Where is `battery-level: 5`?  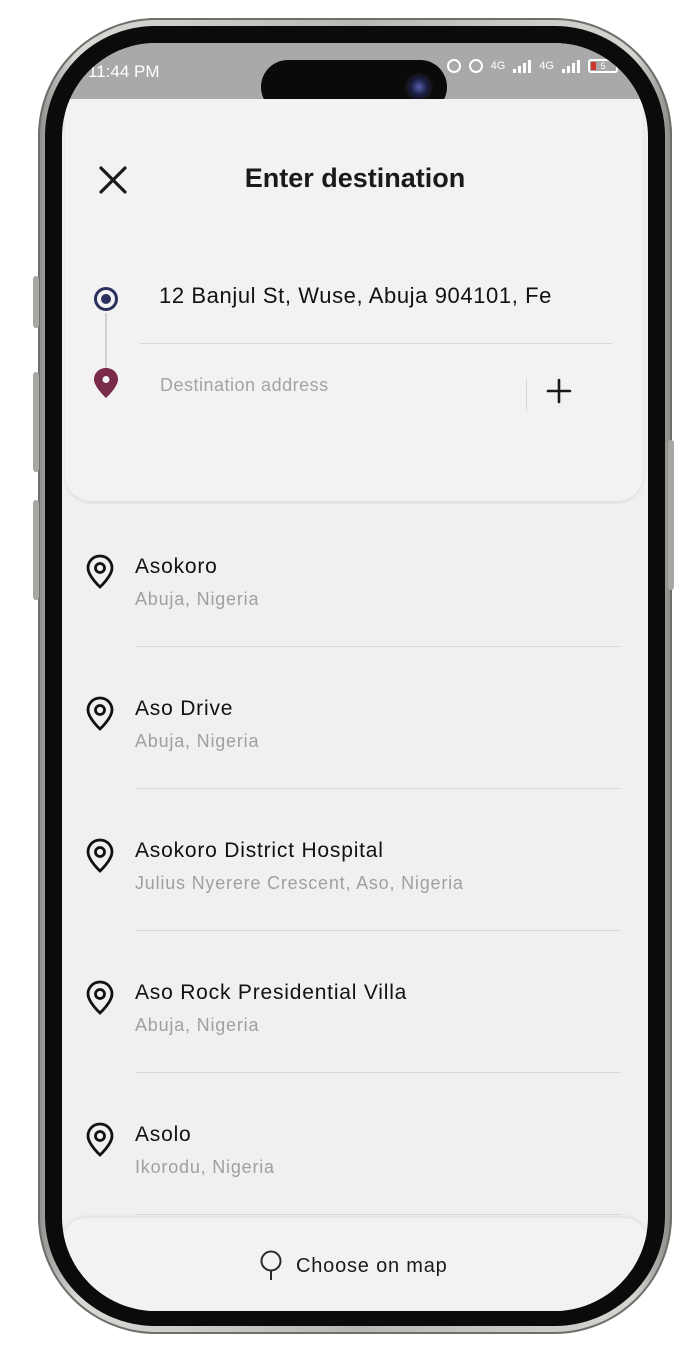 battery-level: 5 is located at coordinates (603, 66).